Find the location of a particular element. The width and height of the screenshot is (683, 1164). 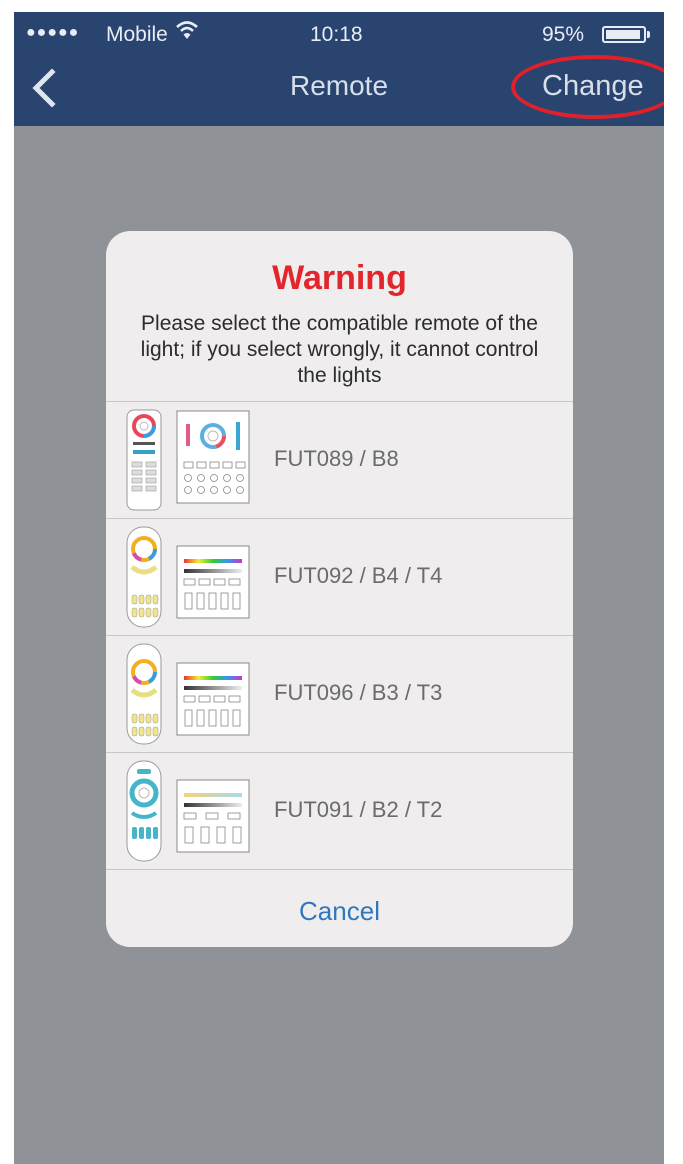

remote-option-fut096: FUT096 / B3 / T3 is located at coordinates (339, 694).